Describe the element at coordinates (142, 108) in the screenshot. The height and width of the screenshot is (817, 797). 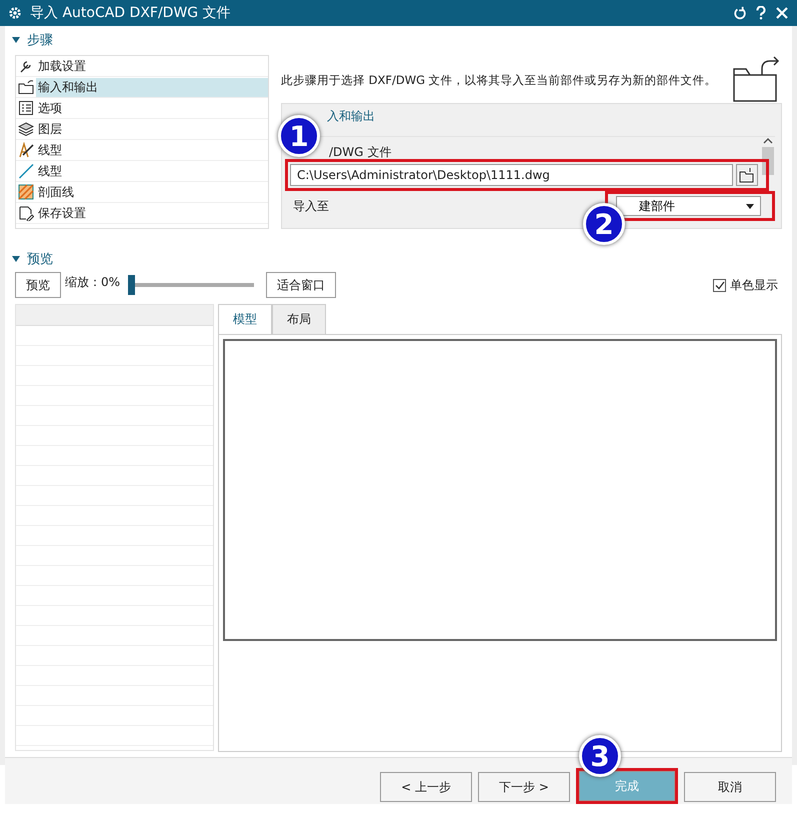
I see `step-item: 选项` at that location.